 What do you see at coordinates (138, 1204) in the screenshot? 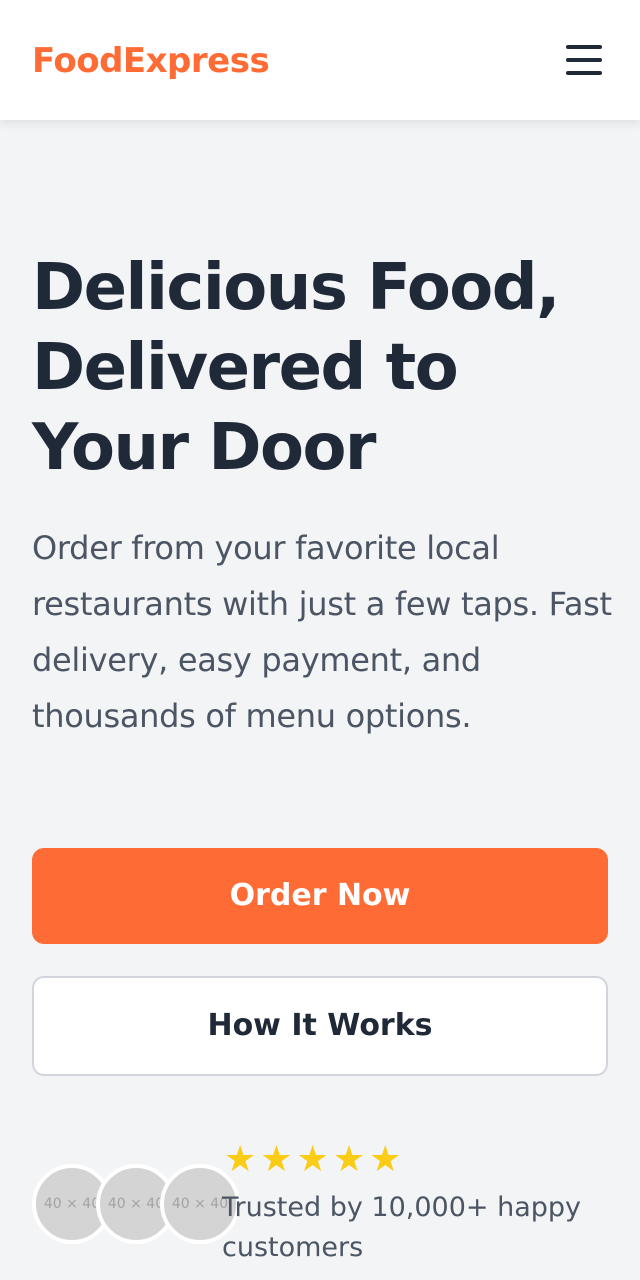
I see `customer-avatars: 40 × 40 40 × 40 40 × 40` at bounding box center [138, 1204].